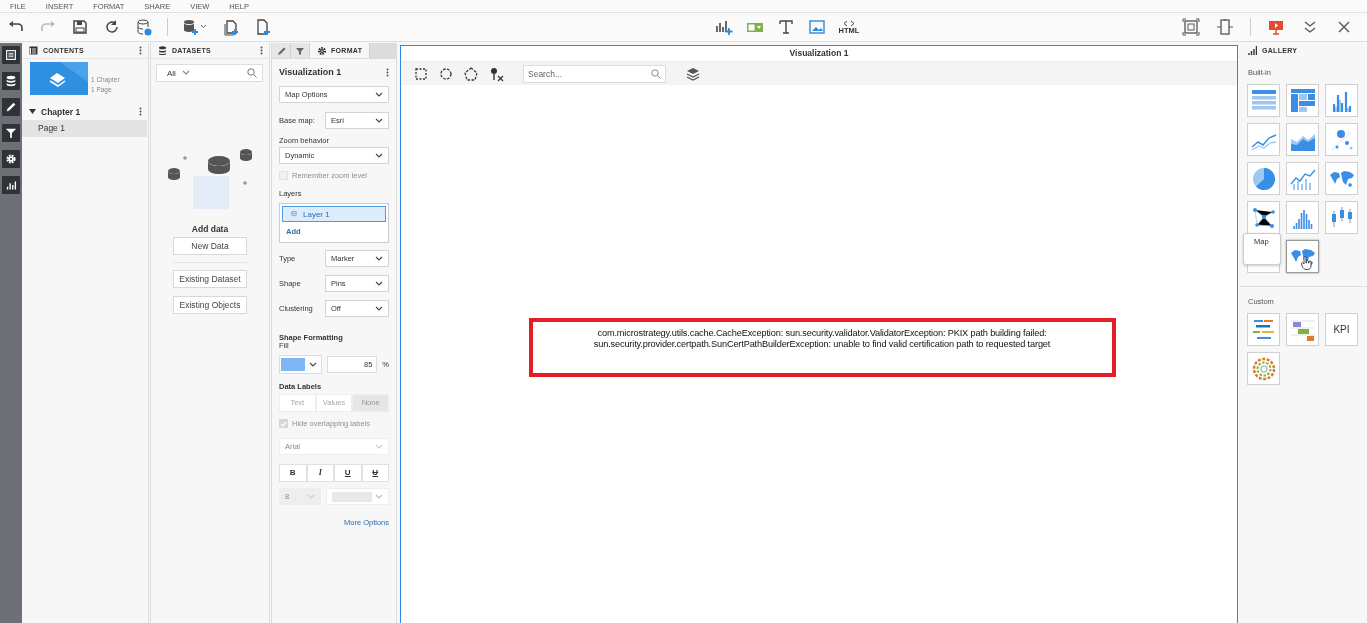 This screenshot has height=623, width=1367. Describe the element at coordinates (210, 279) in the screenshot. I see `dataset-button: Existing Dataset` at that location.